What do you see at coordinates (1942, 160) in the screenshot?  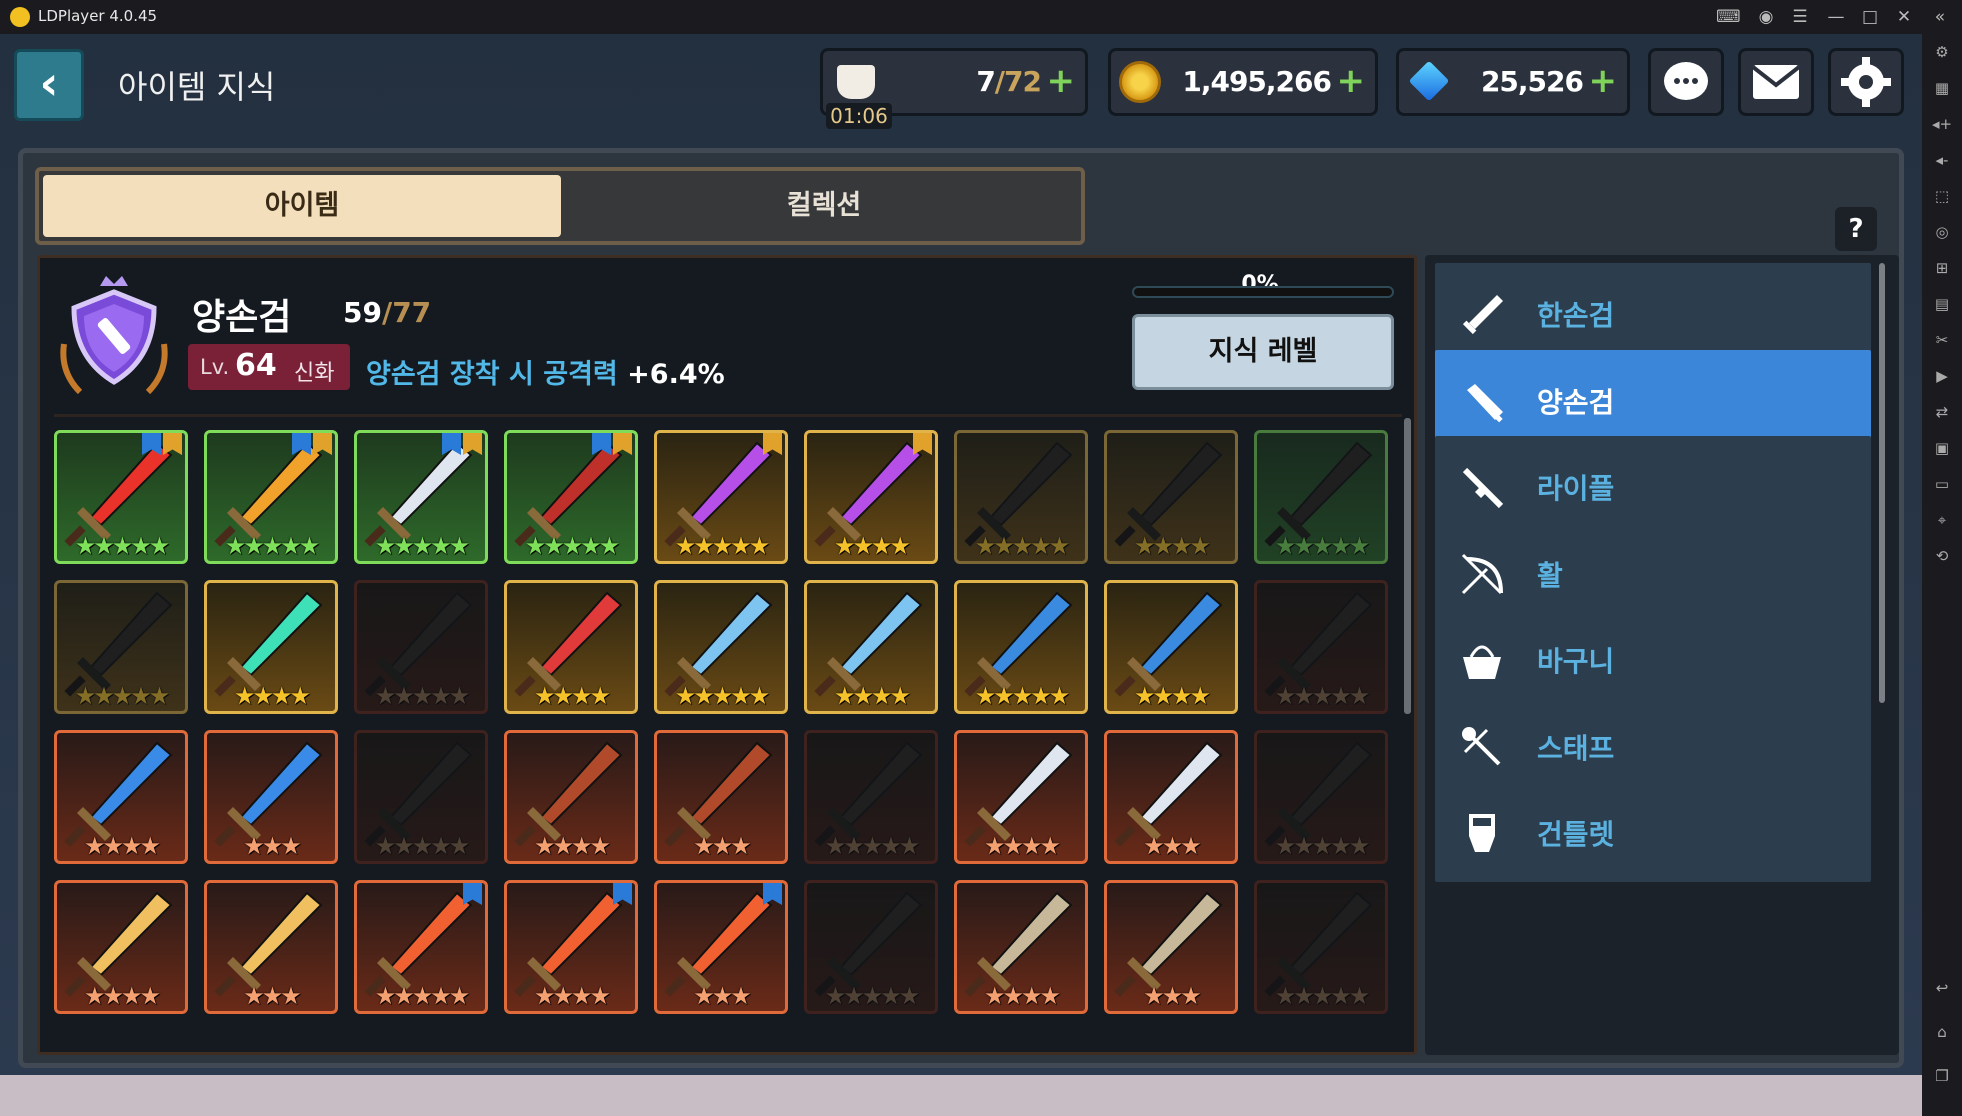 I see `volume-down-icon: ◂-` at bounding box center [1942, 160].